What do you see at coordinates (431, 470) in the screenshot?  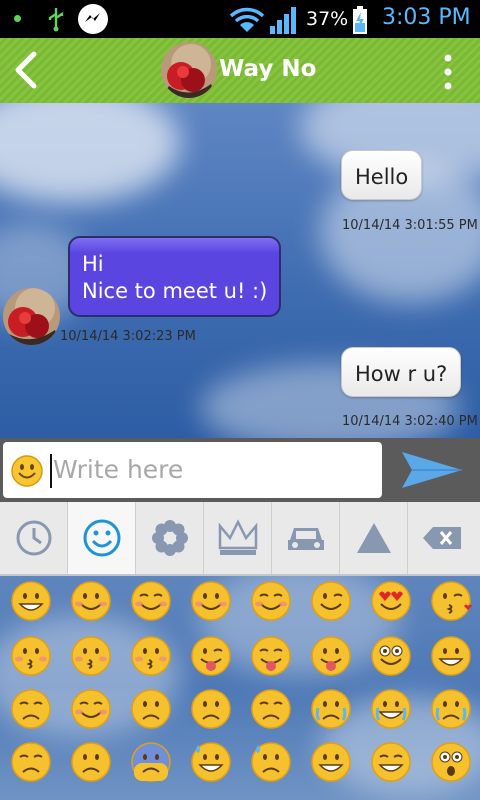 I see `send-icon` at bounding box center [431, 470].